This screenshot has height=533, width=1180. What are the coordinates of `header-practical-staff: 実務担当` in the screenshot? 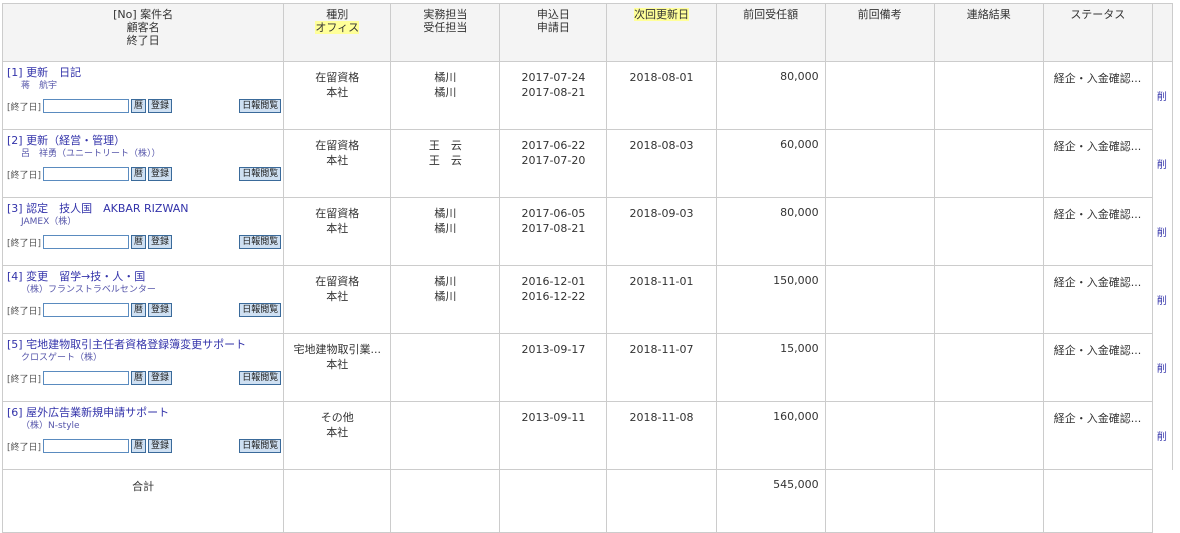 It's located at (445, 14).